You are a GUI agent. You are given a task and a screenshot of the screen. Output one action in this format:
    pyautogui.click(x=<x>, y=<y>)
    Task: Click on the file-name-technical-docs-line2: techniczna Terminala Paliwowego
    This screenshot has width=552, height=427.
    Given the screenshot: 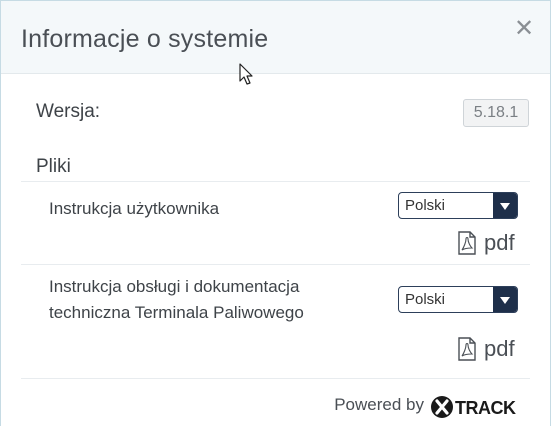 What is the action you would take?
    pyautogui.click(x=176, y=312)
    